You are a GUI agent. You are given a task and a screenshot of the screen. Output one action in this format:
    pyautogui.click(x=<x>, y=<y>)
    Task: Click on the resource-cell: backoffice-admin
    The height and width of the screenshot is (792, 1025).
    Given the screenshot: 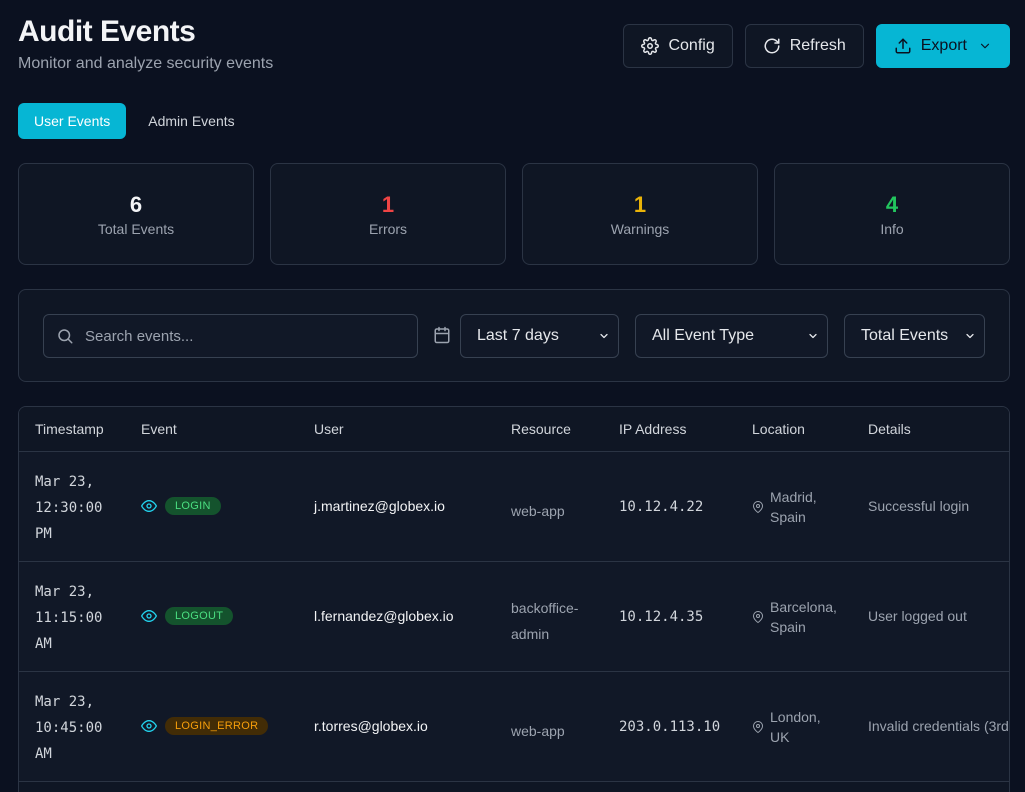 What is the action you would take?
    pyautogui.click(x=544, y=621)
    